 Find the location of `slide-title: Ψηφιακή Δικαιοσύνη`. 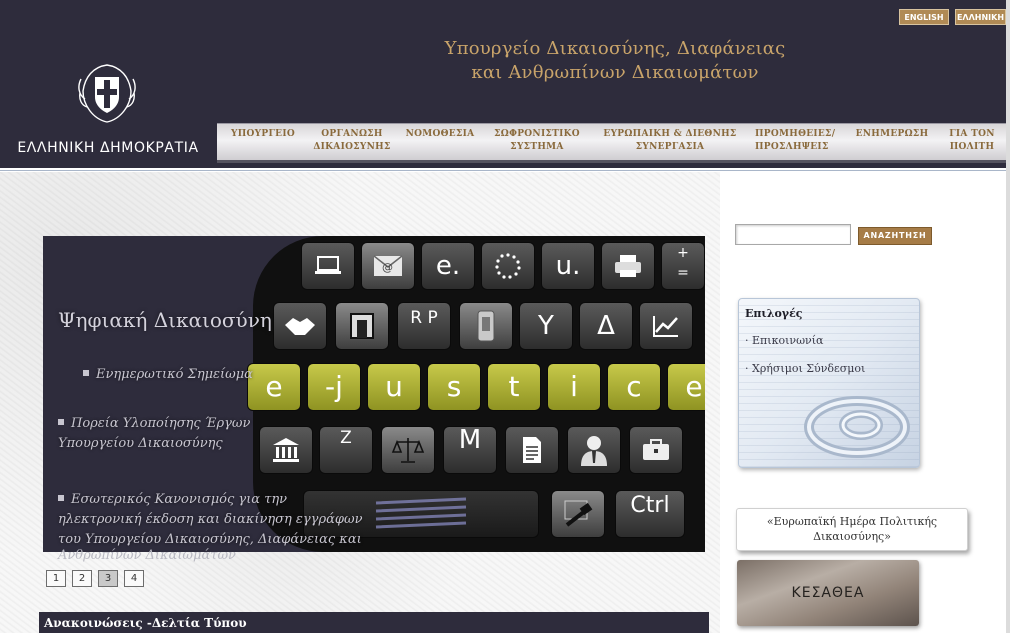

slide-title: Ψηφιακή Δικαιοσύνη is located at coordinates (165, 320).